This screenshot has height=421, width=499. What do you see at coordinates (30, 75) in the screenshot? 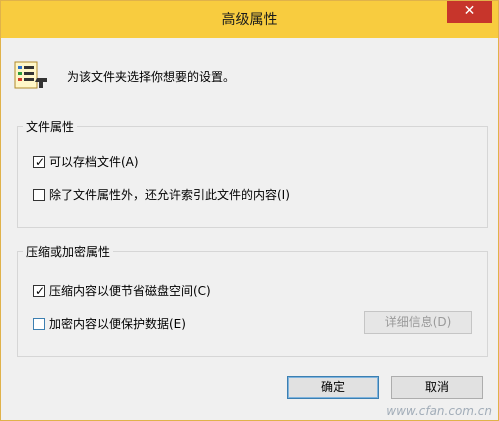
I see `folder-settings-icon` at bounding box center [30, 75].